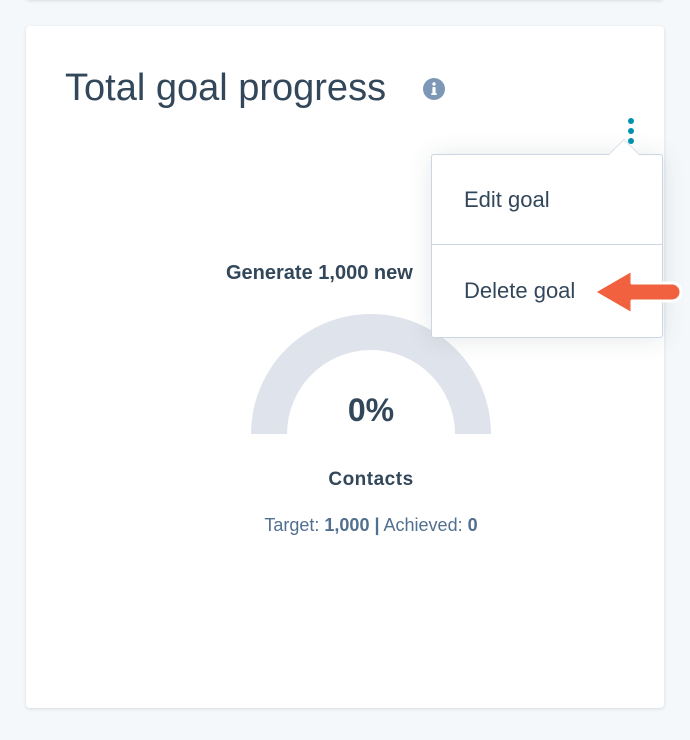 The width and height of the screenshot is (690, 740). Describe the element at coordinates (434, 89) in the screenshot. I see `info-icon` at that location.